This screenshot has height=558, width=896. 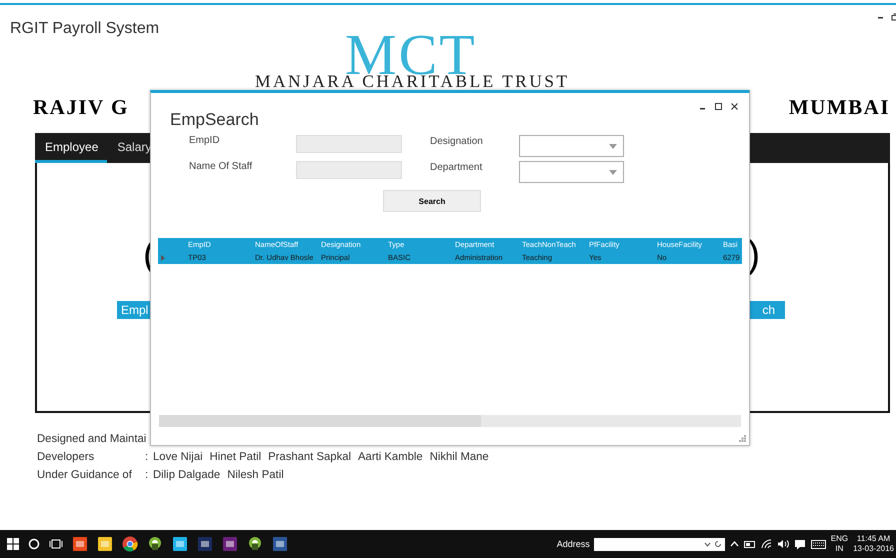 What do you see at coordinates (718, 544) in the screenshot?
I see `refresh-icon` at bounding box center [718, 544].